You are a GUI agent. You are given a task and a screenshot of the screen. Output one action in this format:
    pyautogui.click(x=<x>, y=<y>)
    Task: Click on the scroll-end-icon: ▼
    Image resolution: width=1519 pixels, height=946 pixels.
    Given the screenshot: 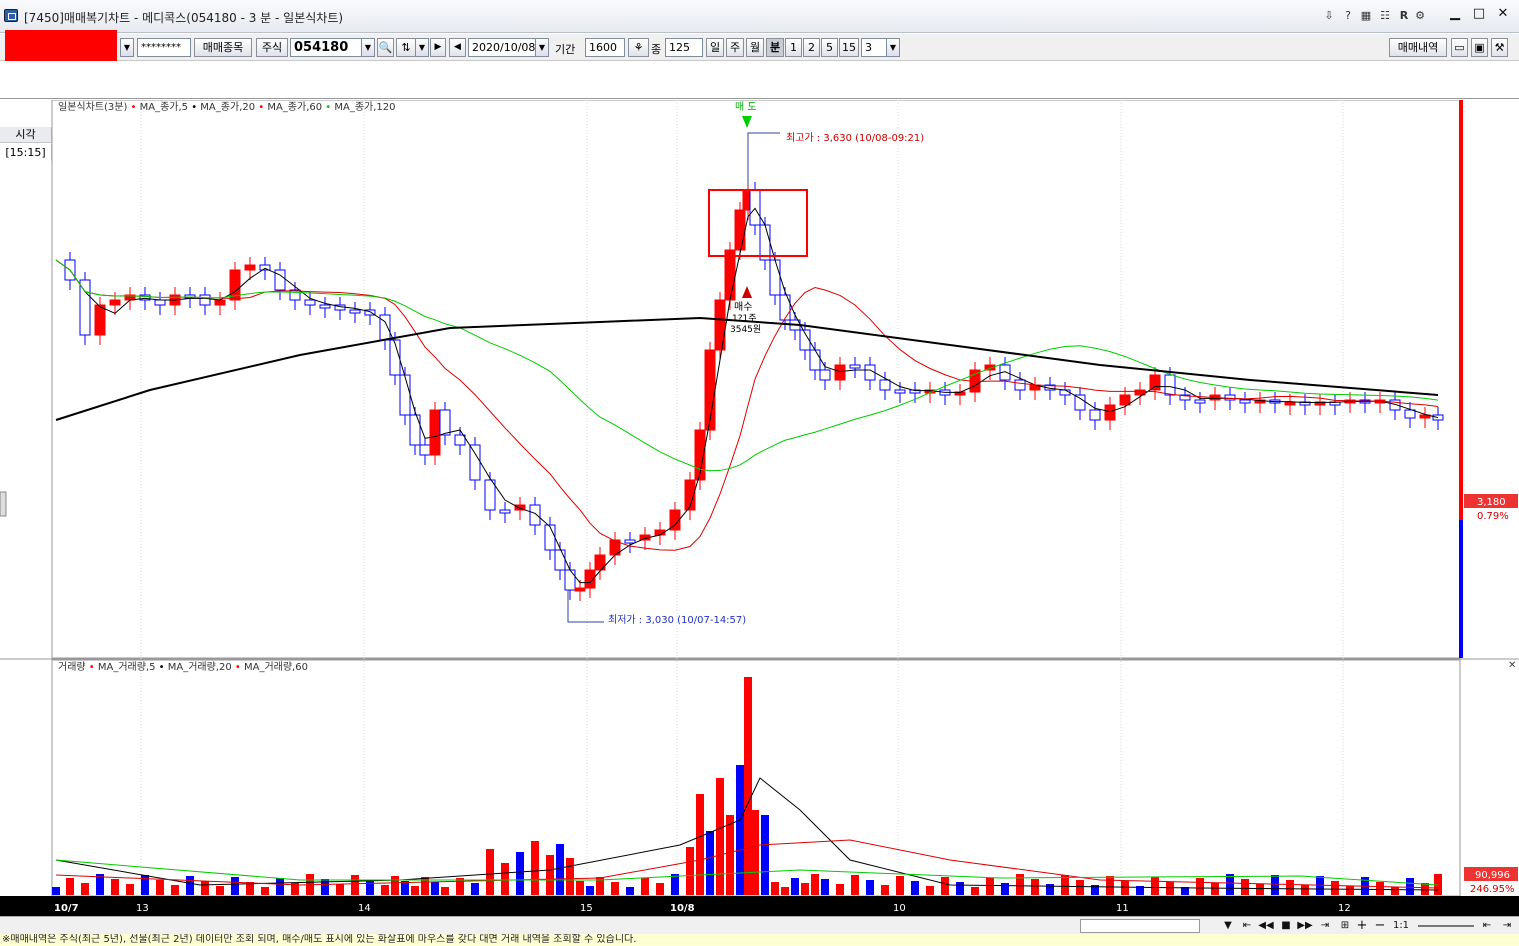 What is the action you would take?
    pyautogui.click(x=1228, y=926)
    